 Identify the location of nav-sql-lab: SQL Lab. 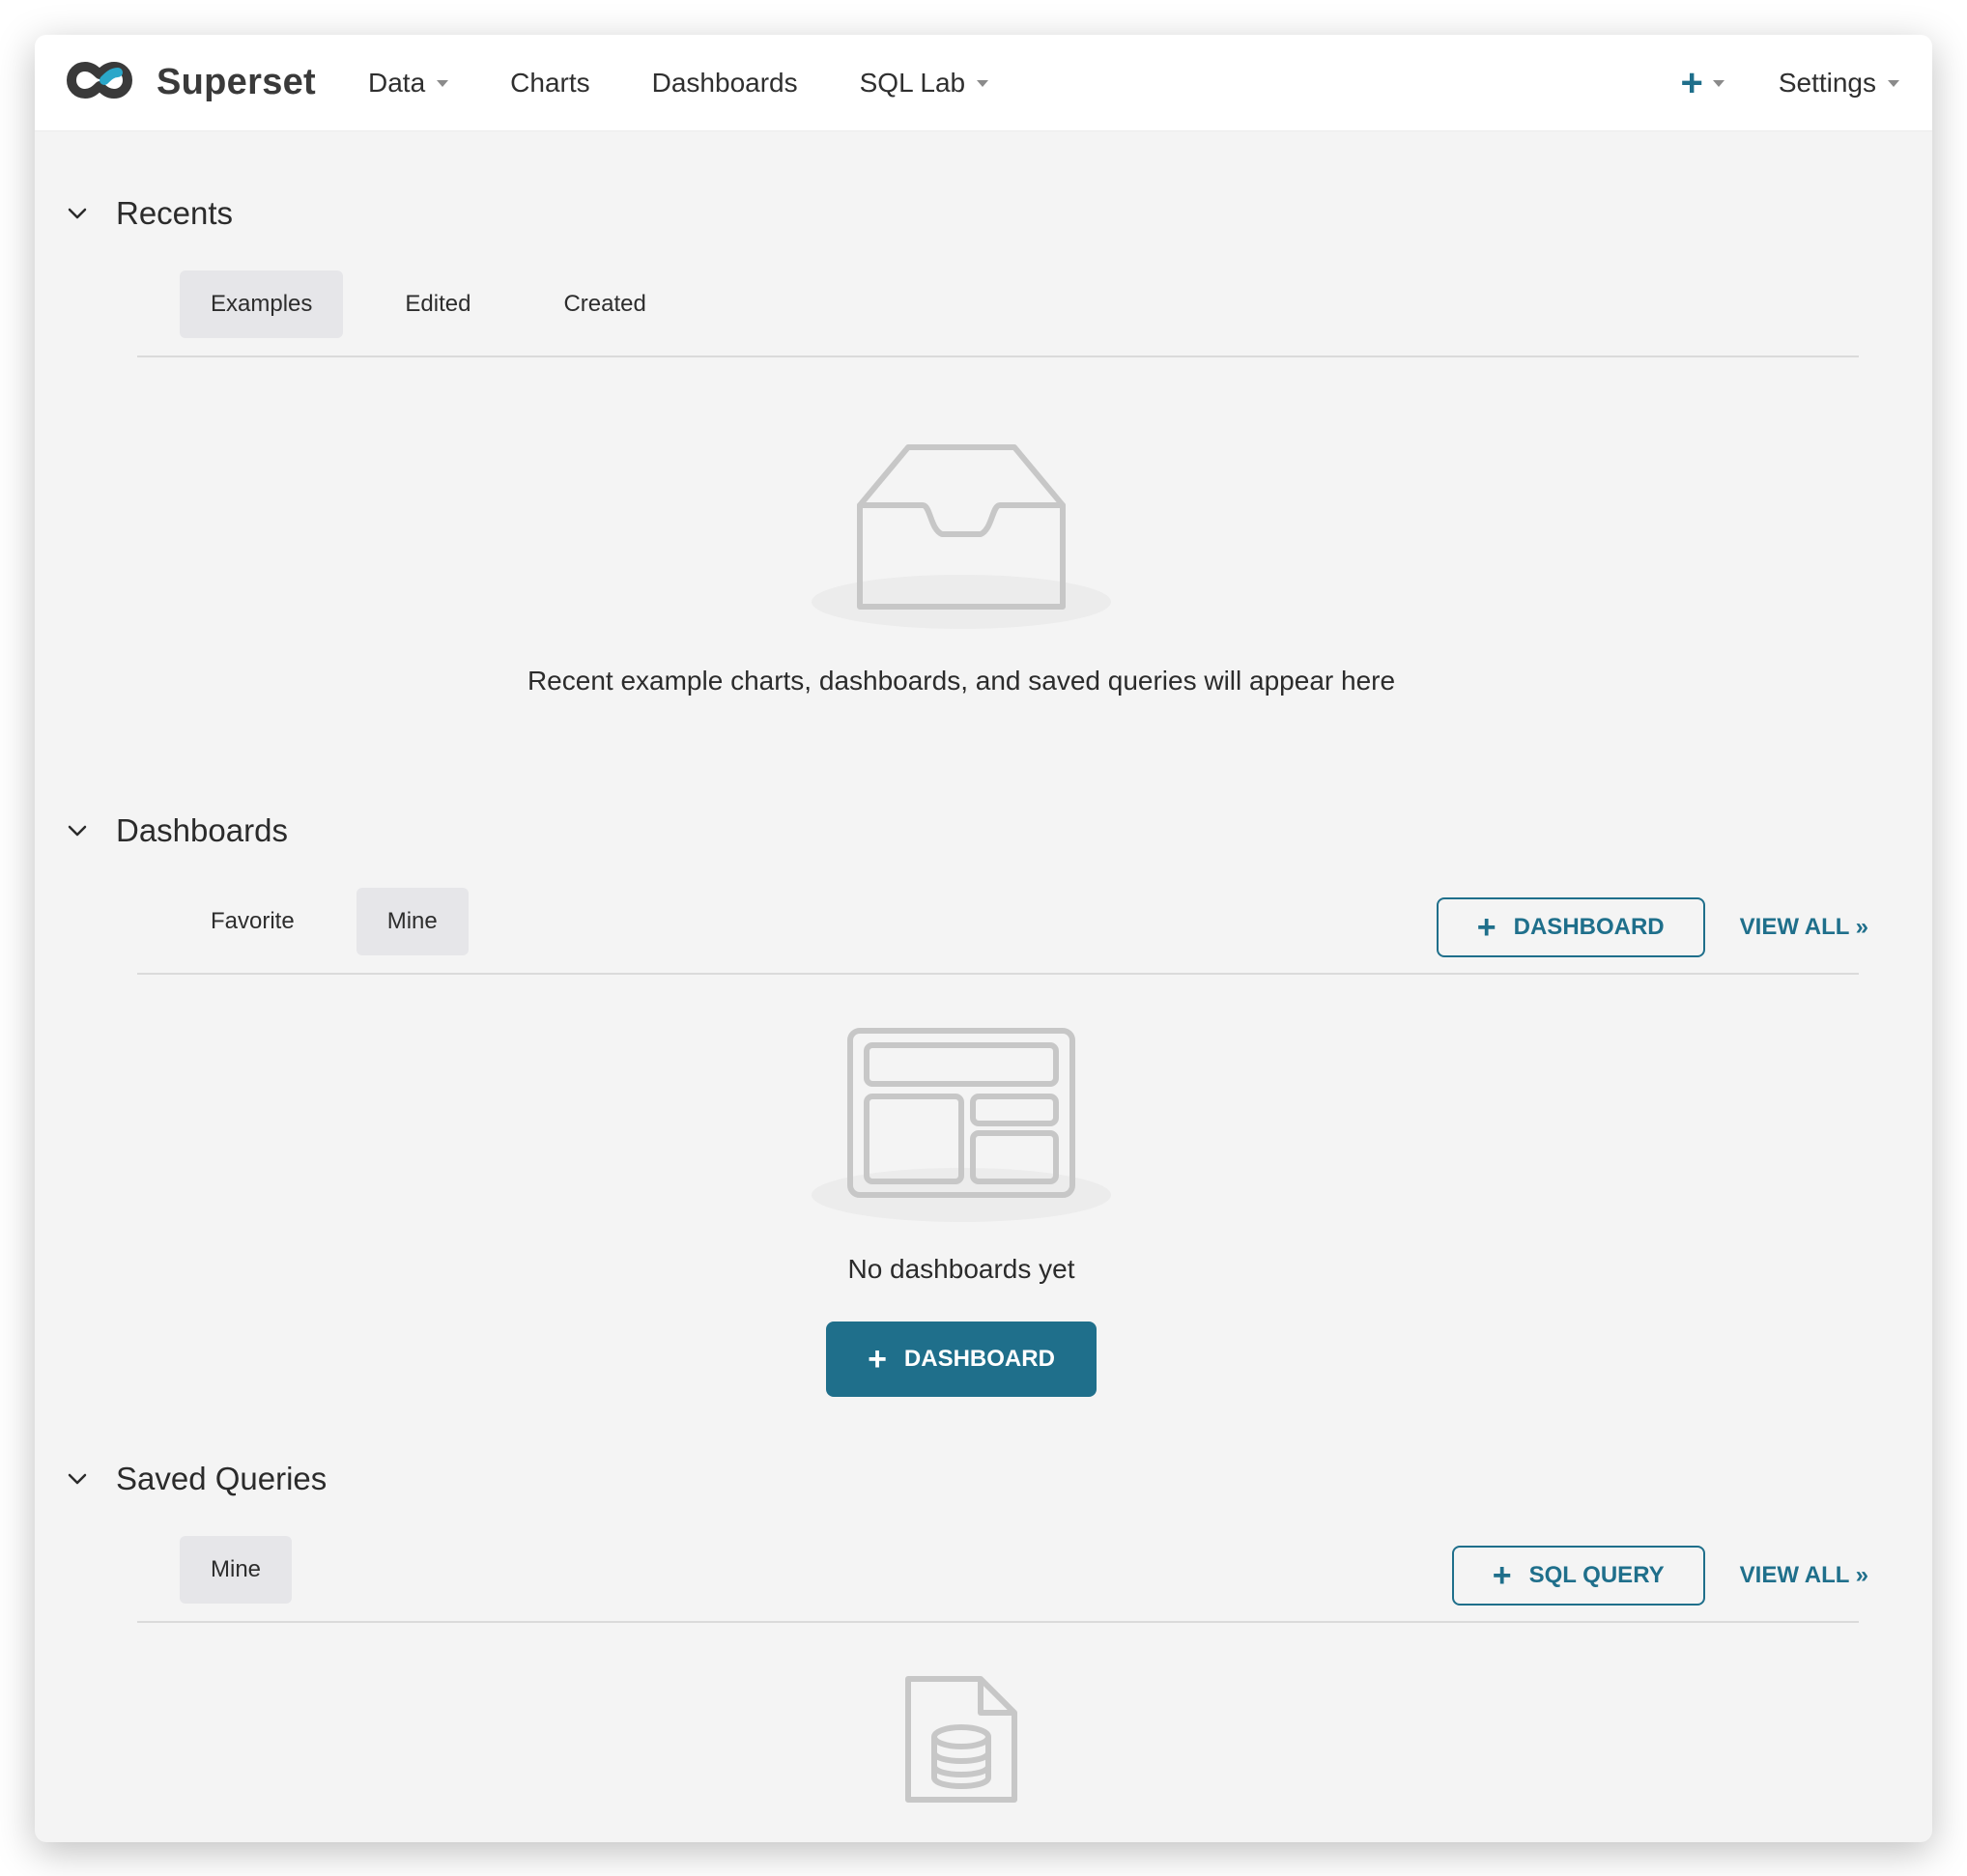
(924, 83).